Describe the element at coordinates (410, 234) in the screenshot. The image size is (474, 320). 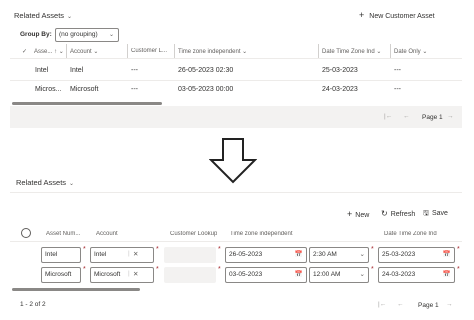
I see `column-header-date-time-zone-ind: Date Time Zone Ind` at that location.